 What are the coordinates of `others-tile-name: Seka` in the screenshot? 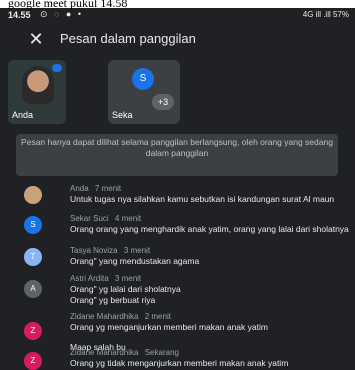 It's located at (122, 115).